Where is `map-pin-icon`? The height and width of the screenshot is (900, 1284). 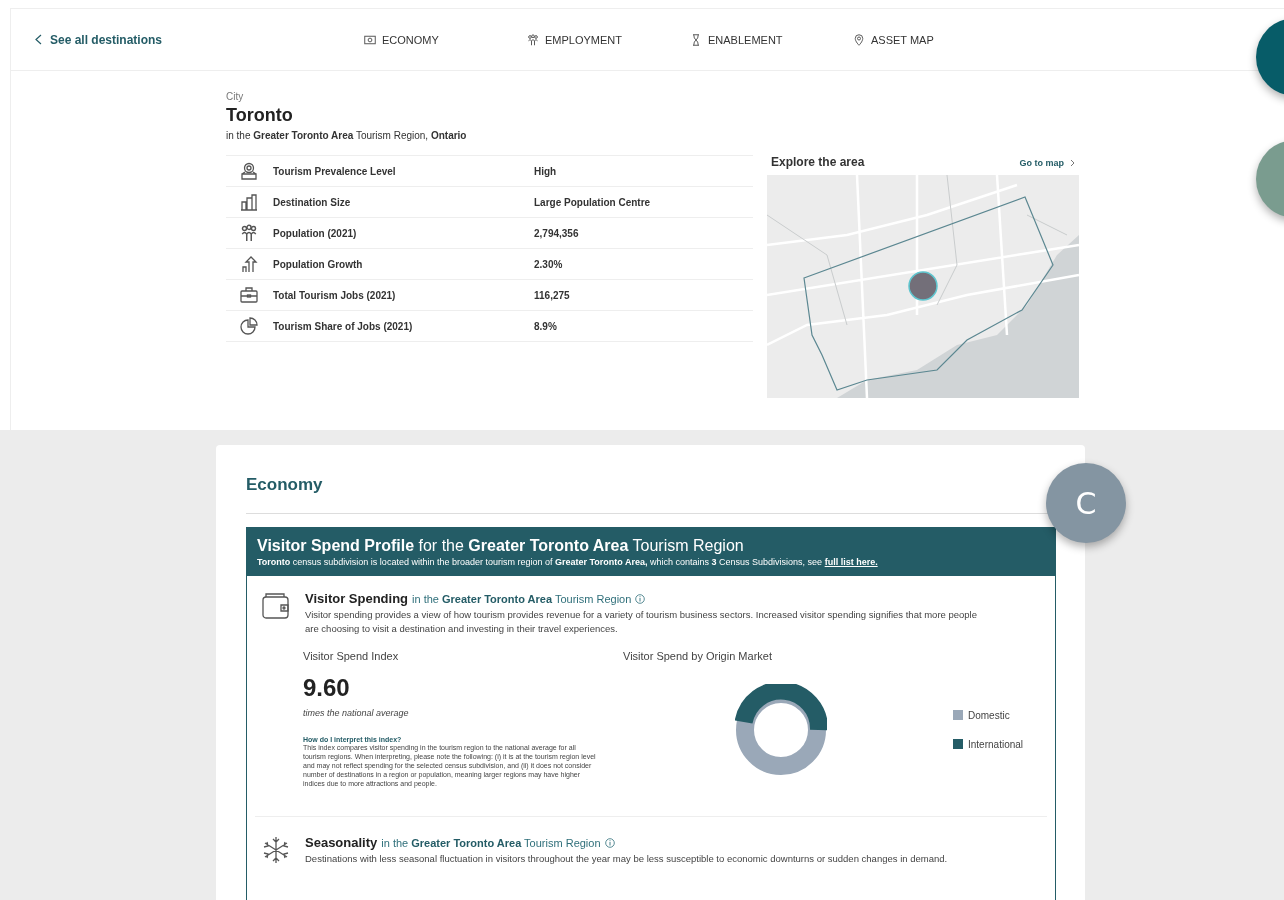
map-pin-icon is located at coordinates (859, 39).